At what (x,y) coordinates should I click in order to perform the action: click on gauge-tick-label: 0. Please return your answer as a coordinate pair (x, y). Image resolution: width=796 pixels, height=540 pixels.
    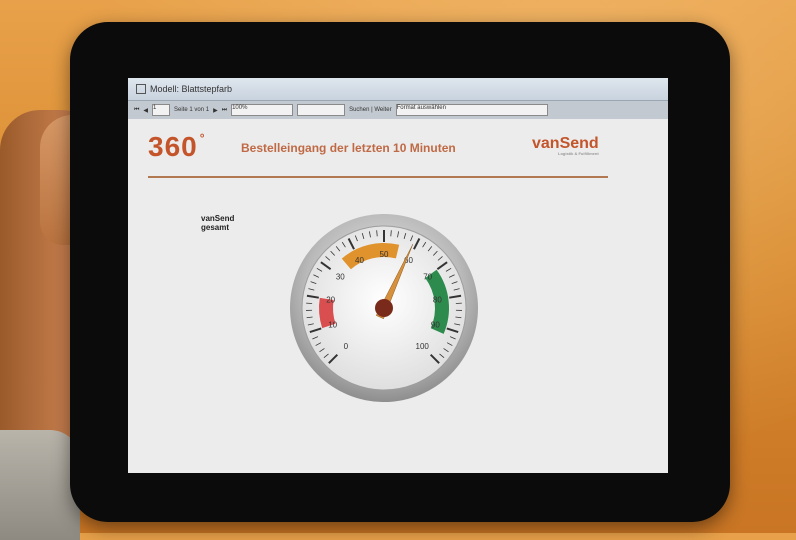
    Looking at the image, I should click on (346, 346).